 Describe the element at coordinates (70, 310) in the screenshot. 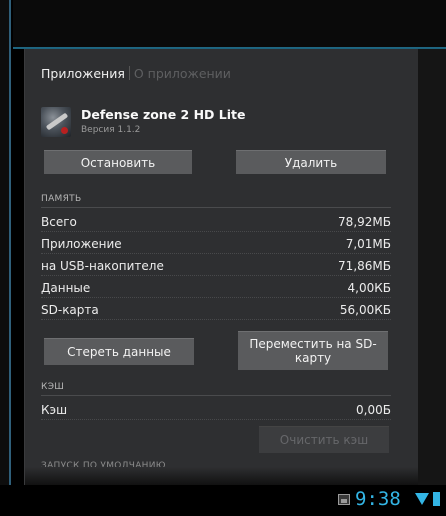

I see `row-label: SD-карта` at that location.